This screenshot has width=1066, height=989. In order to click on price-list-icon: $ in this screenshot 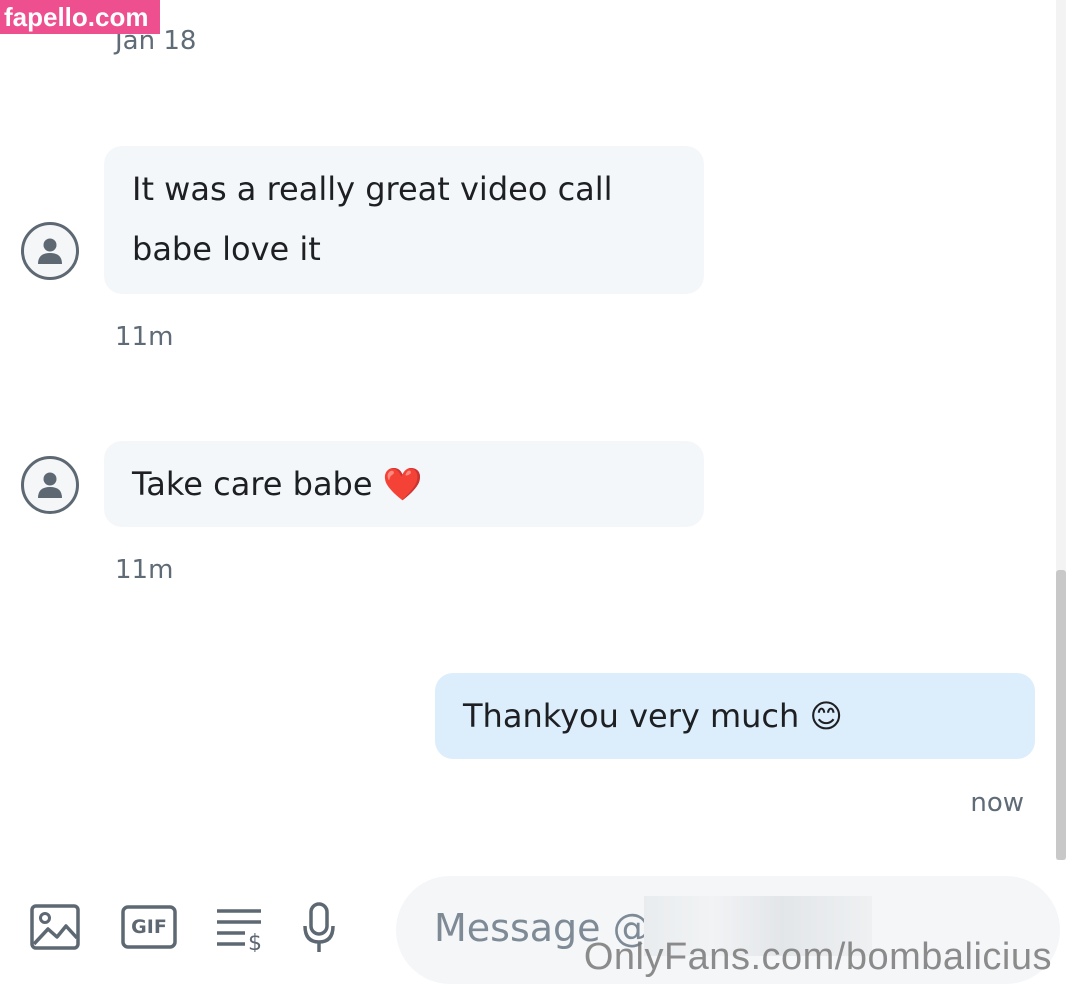, I will do `click(239, 932)`.